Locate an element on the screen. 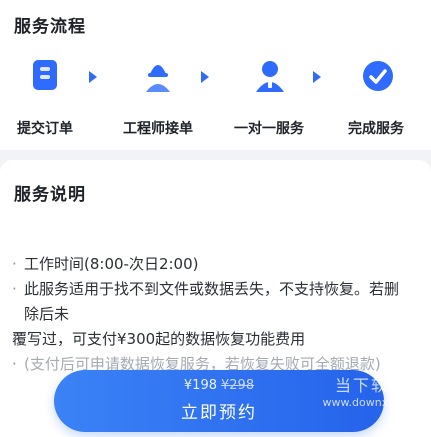 Image resolution: width=431 pixels, height=437 pixels. process-title: 服务流程 is located at coordinates (50, 27).